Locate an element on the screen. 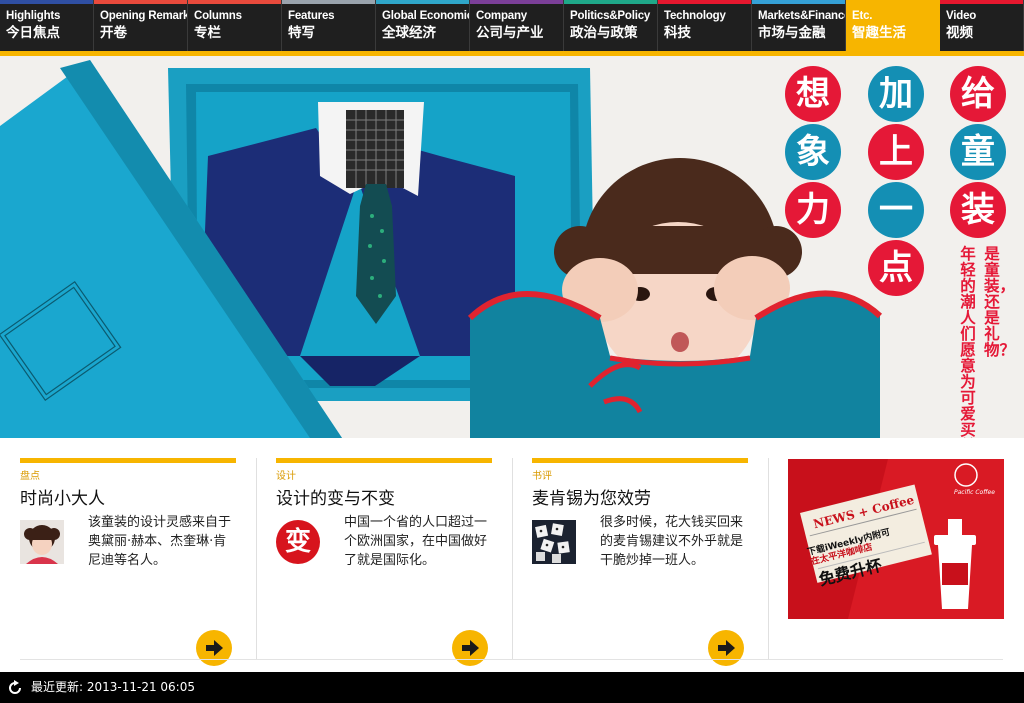 The width and height of the screenshot is (1024, 703). tab-label-zh: 视频 is located at coordinates (959, 33).